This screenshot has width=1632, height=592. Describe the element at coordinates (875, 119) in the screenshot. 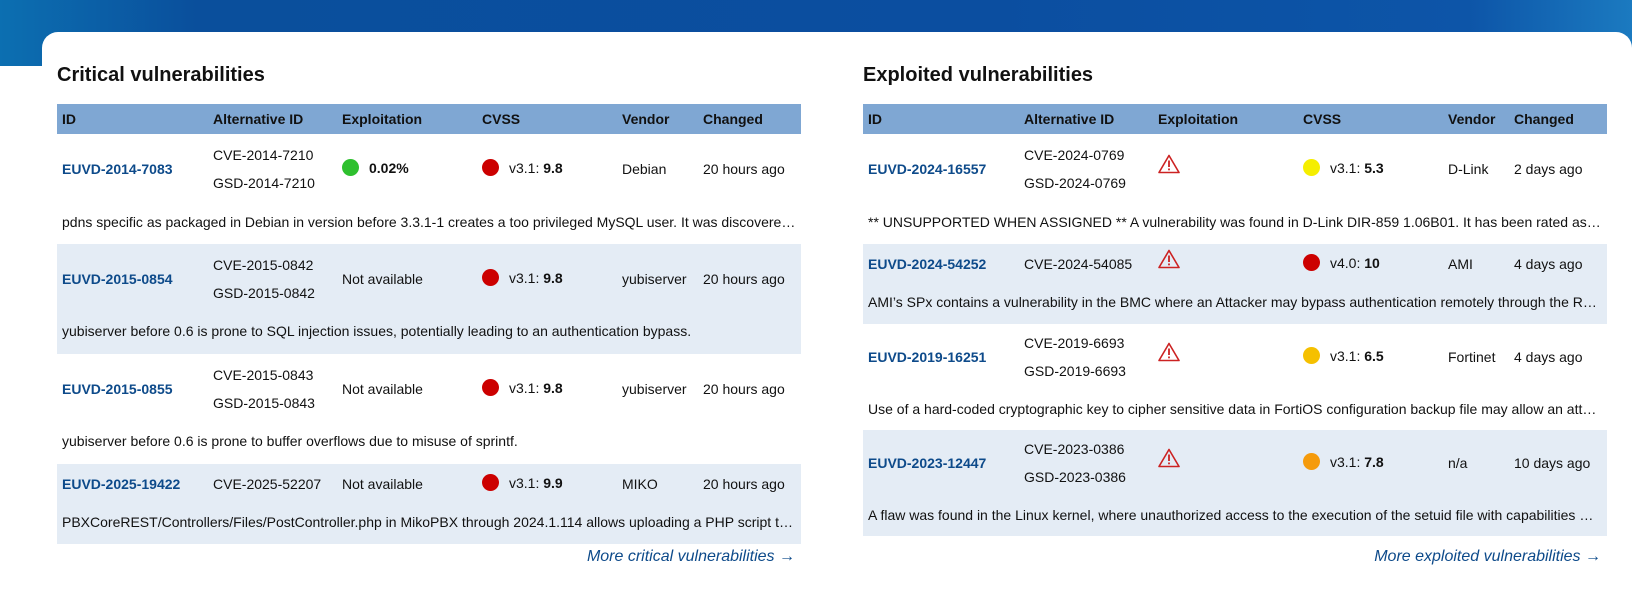

I see `column-header-id: ID` at that location.